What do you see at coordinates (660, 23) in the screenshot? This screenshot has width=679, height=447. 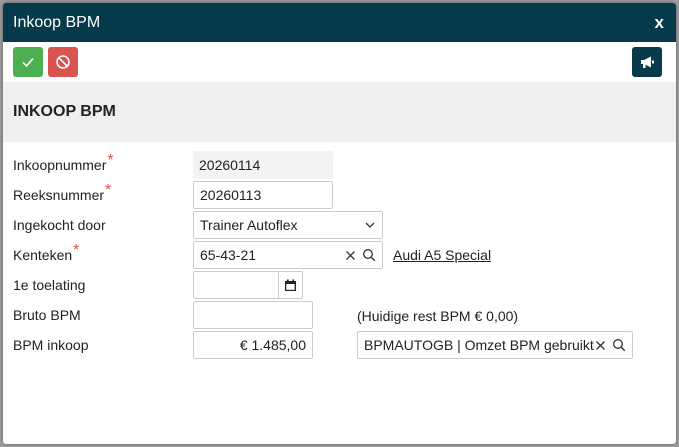 I see `close-button: x` at bounding box center [660, 23].